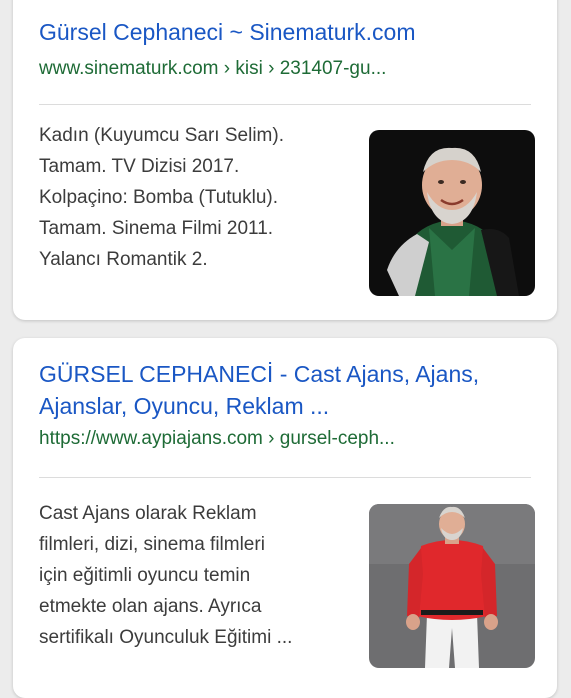 The height and width of the screenshot is (698, 571). I want to click on snippet-line: Tamam. TV Dizisi 2017., so click(139, 166).